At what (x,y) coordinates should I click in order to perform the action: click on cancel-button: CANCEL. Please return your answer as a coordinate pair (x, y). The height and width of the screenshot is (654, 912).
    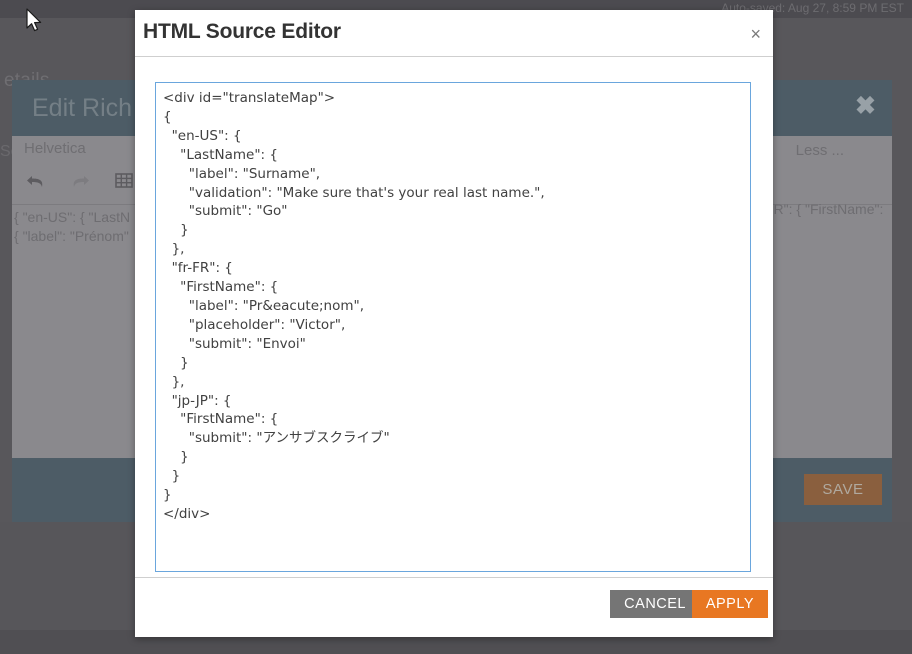
    Looking at the image, I should click on (655, 604).